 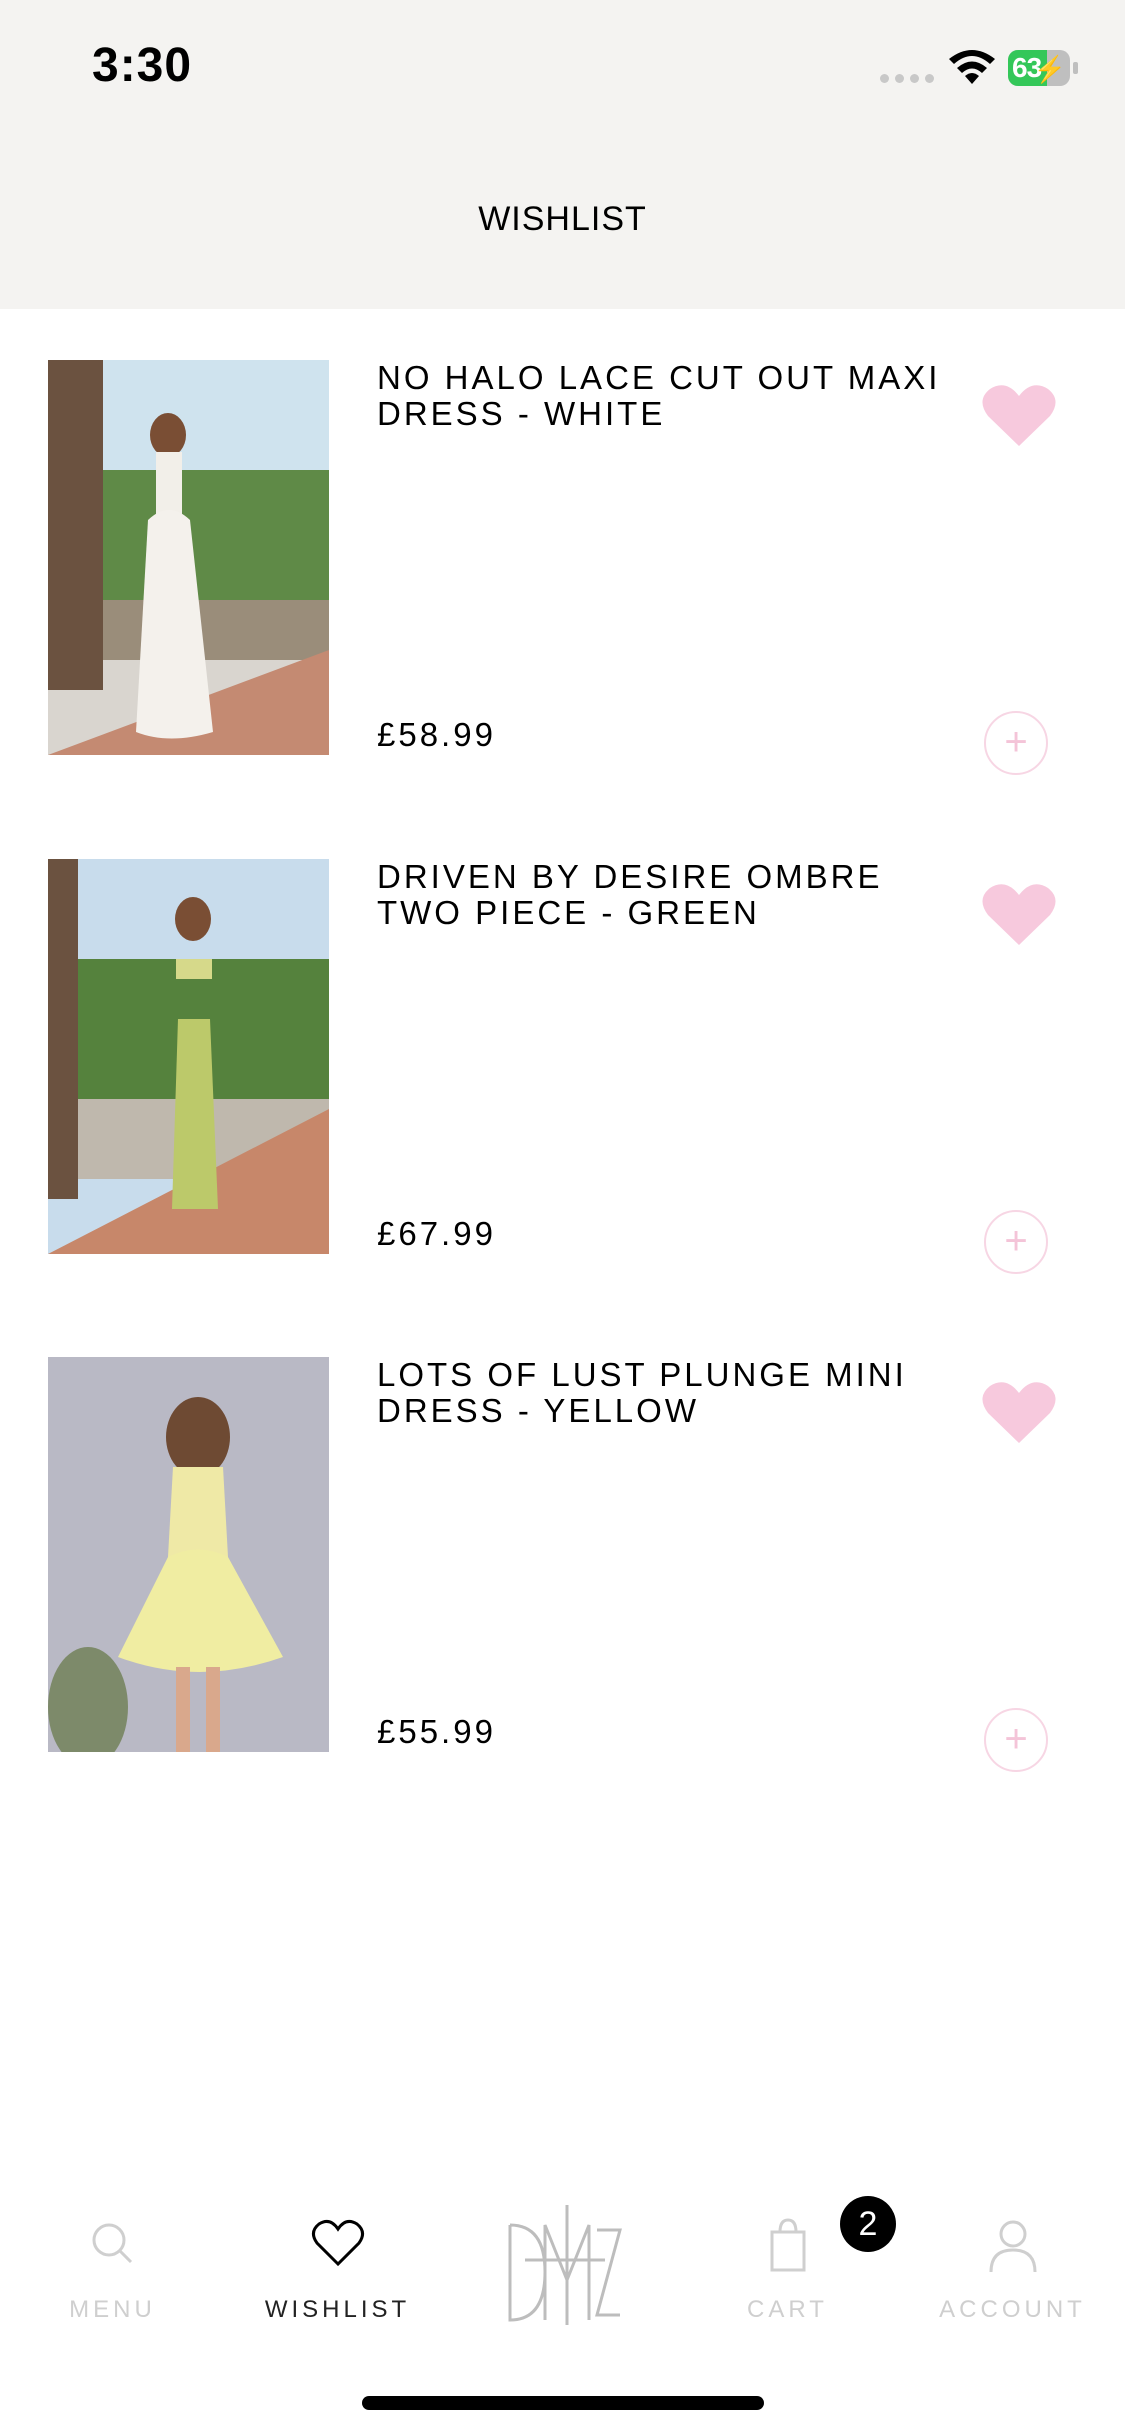 What do you see at coordinates (436, 1731) in the screenshot?
I see `product-price: £55.99` at bounding box center [436, 1731].